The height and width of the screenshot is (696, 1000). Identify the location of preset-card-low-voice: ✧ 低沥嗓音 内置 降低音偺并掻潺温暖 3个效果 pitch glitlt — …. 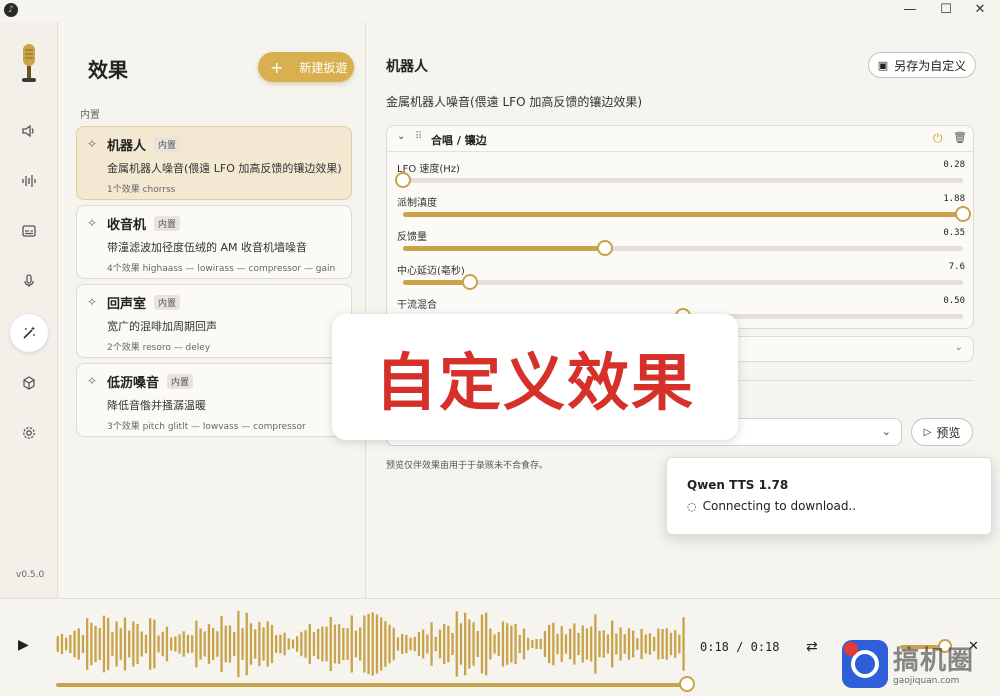
(214, 400).